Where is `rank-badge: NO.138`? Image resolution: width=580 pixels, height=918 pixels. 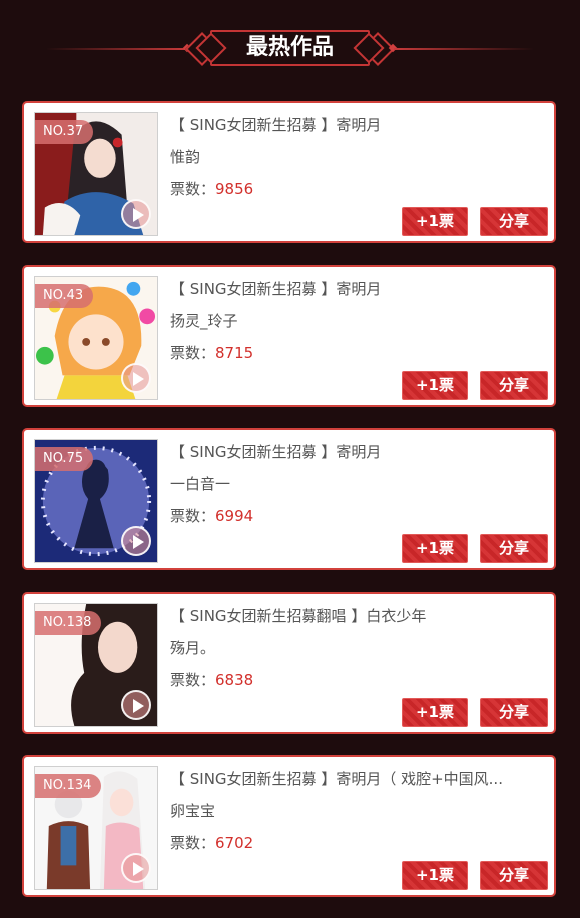
rank-badge: NO.138 is located at coordinates (68, 623).